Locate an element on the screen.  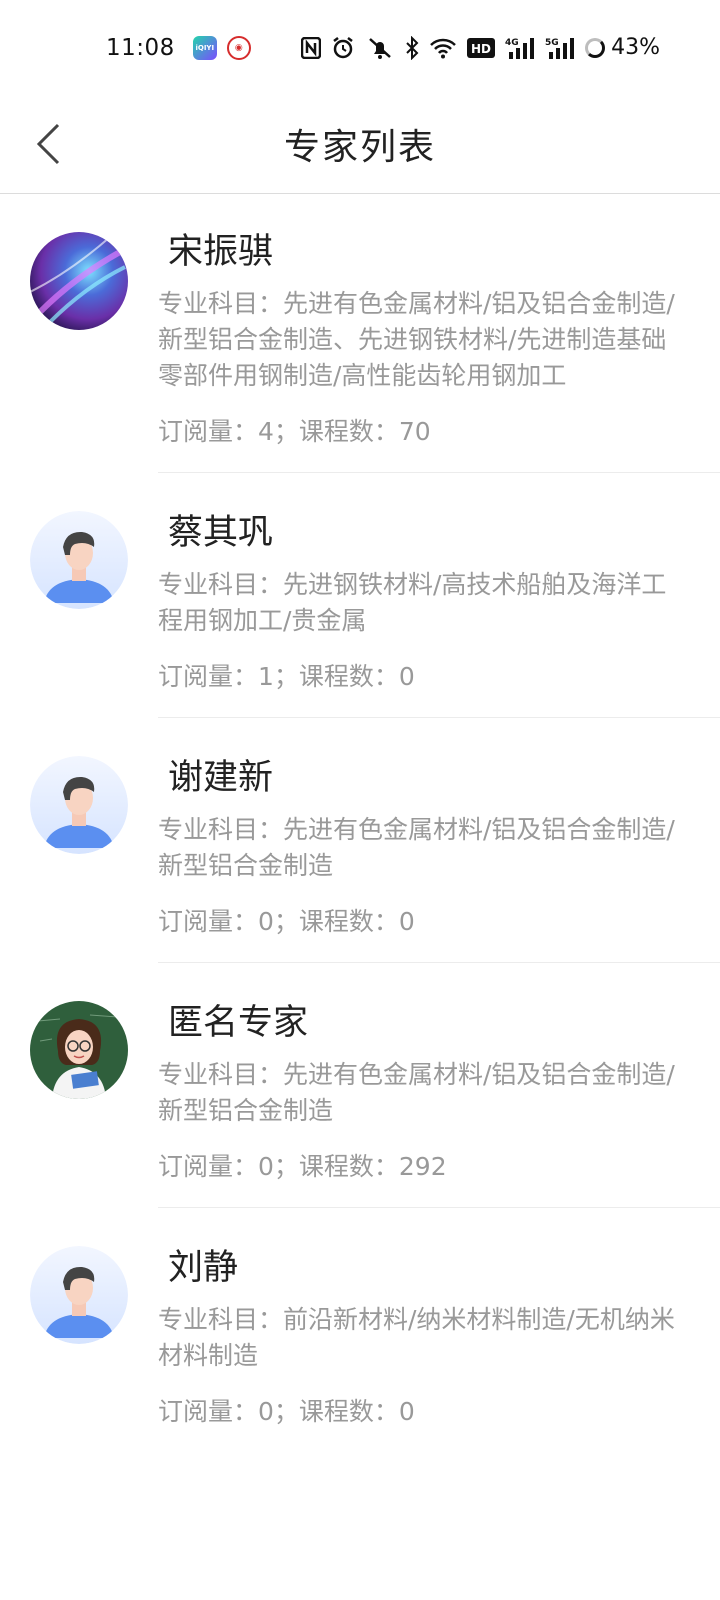
4g-label: 4G is located at coordinates (512, 43).